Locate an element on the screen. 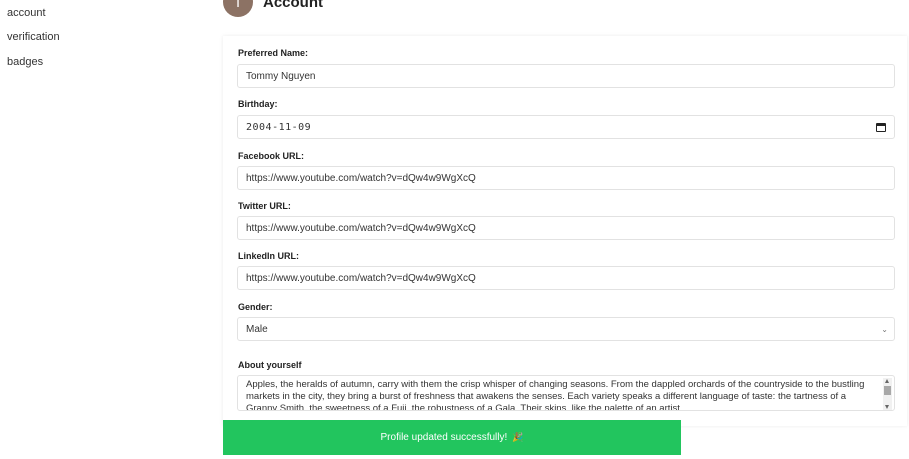 The width and height of the screenshot is (909, 459). gender-value: Male is located at coordinates (257, 329).